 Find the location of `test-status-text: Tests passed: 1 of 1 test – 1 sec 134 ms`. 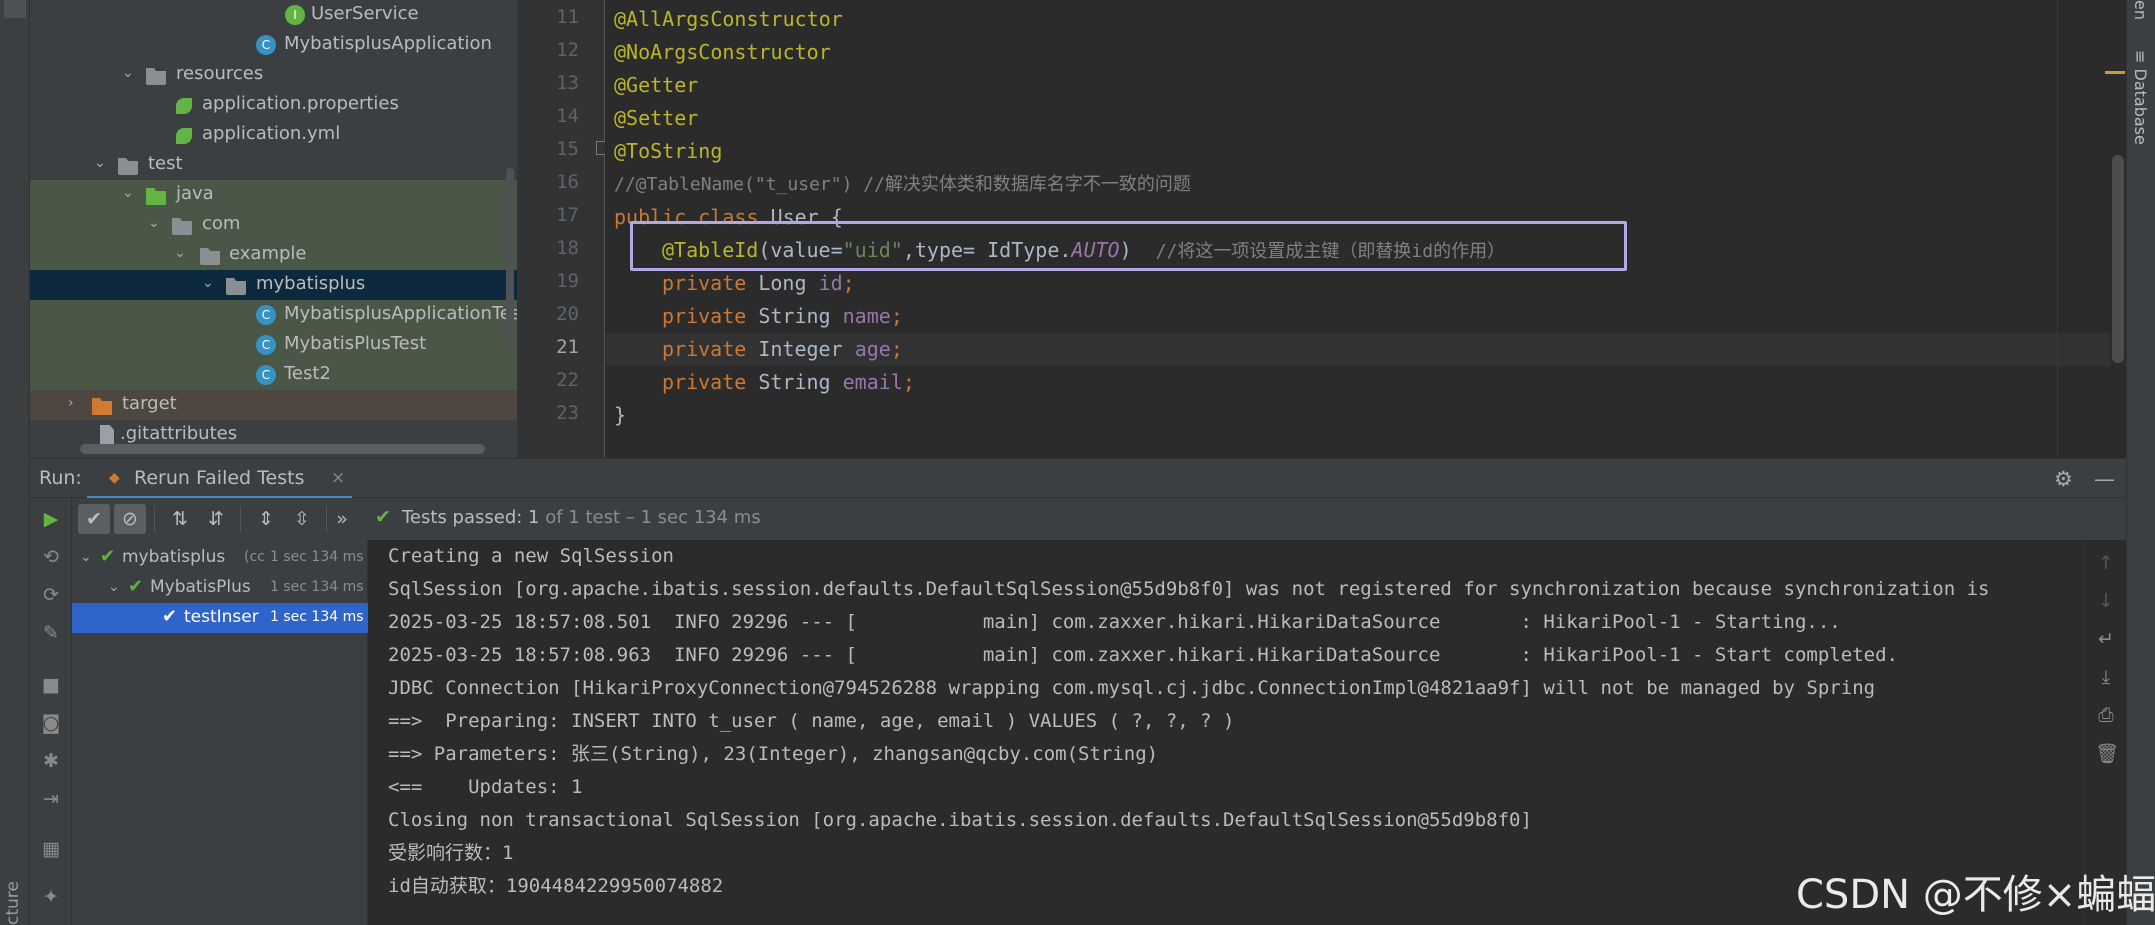

test-status-text: Tests passed: 1 of 1 test – 1 sec 134 ms is located at coordinates (581, 517).